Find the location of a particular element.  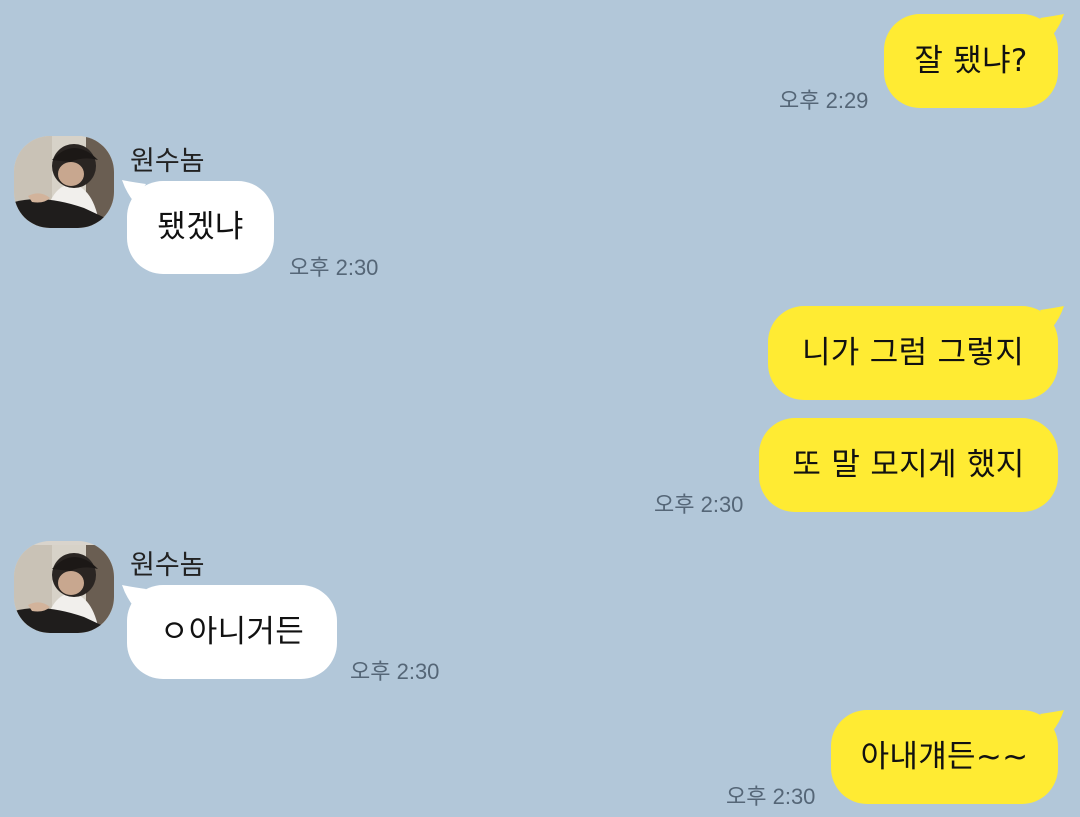

message-text: 잘 됐냐? is located at coordinates (971, 60).